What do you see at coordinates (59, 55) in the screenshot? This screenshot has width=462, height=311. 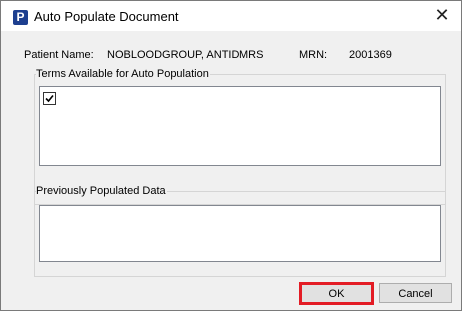 I see `patient-name-label: Patient Name:` at bounding box center [59, 55].